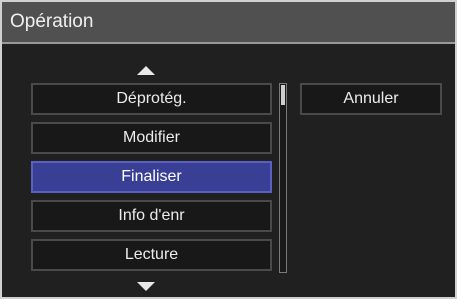  I want to click on scroll-down-icon, so click(146, 286).